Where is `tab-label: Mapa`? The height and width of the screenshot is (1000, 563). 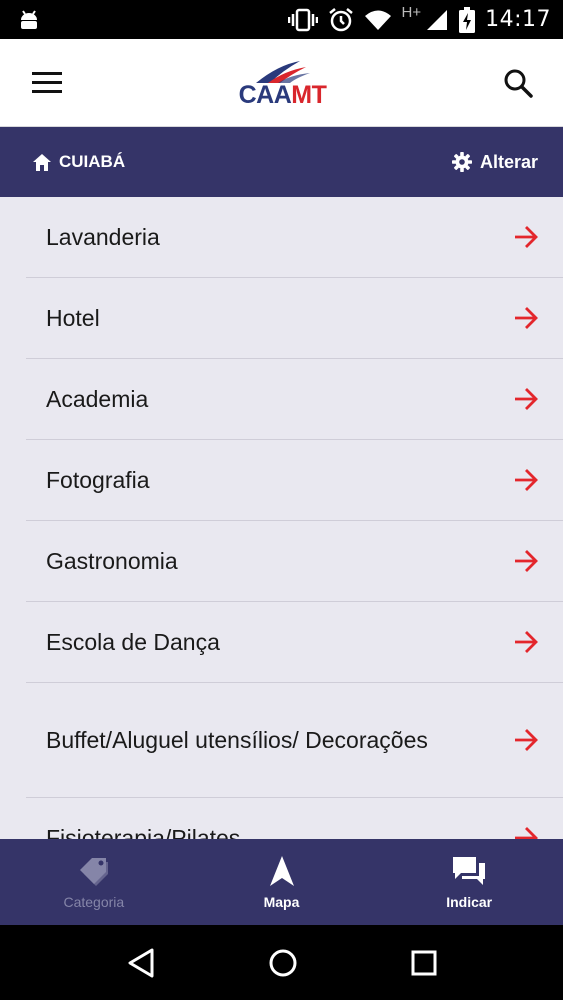 tab-label: Mapa is located at coordinates (281, 902).